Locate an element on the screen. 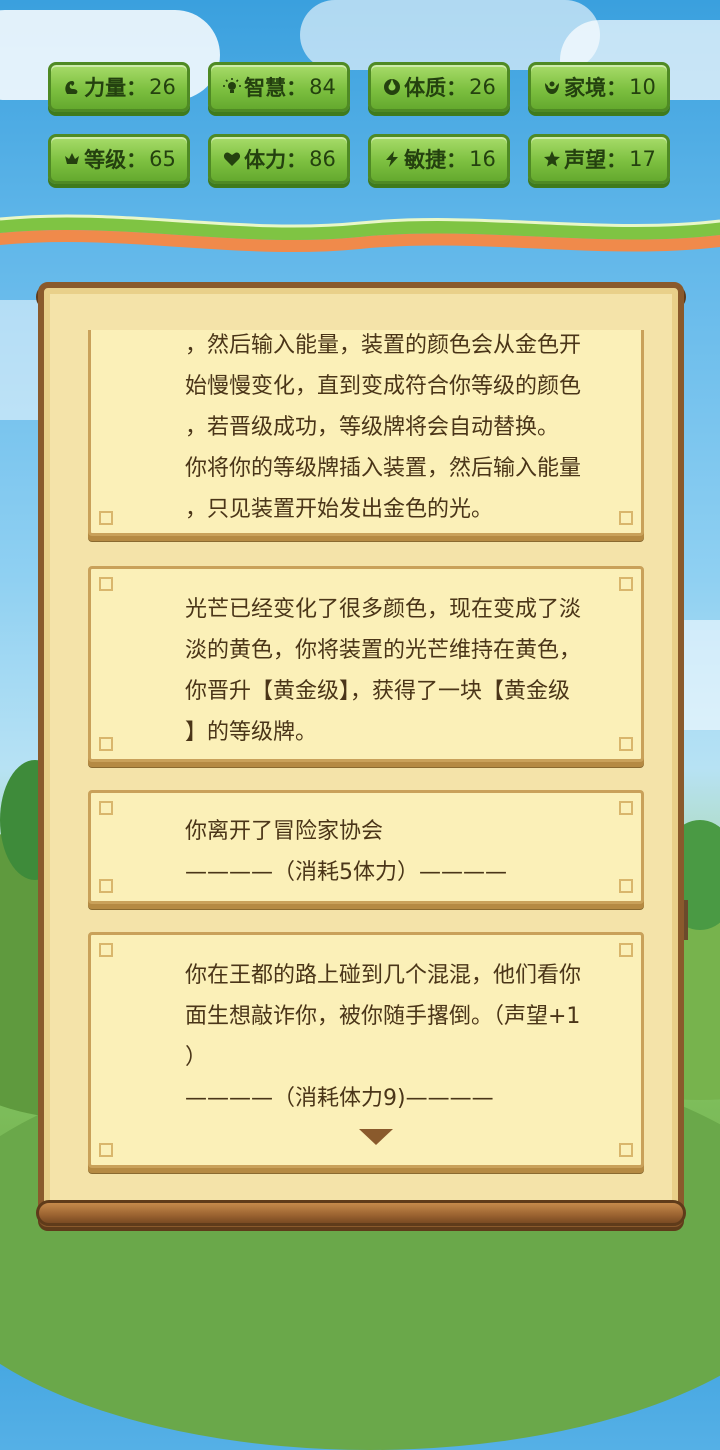 Image resolution: width=720 pixels, height=1450 pixels. stat-badge-agility: 敏捷： 16 is located at coordinates (439, 159).